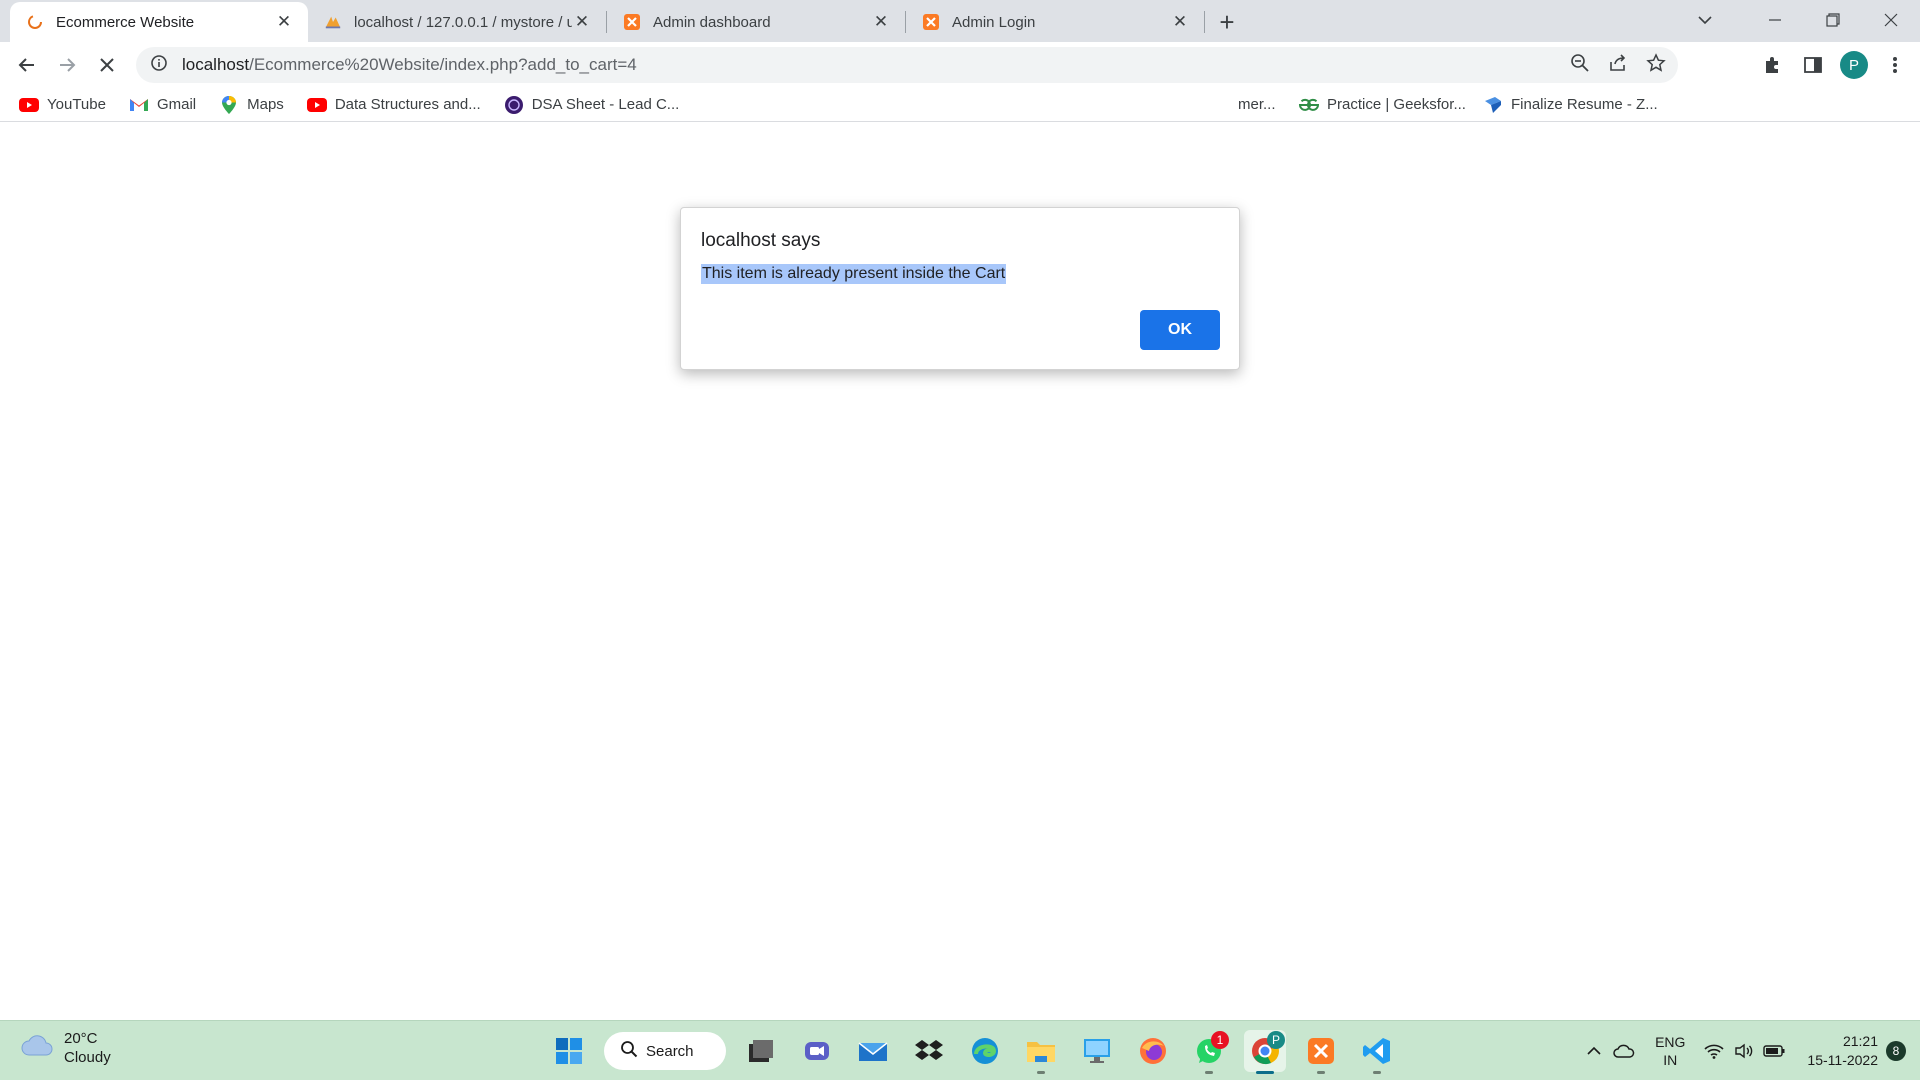 This screenshot has width=1920, height=1080. What do you see at coordinates (1265, 1052) in the screenshot?
I see `chrome-icon: P` at bounding box center [1265, 1052].